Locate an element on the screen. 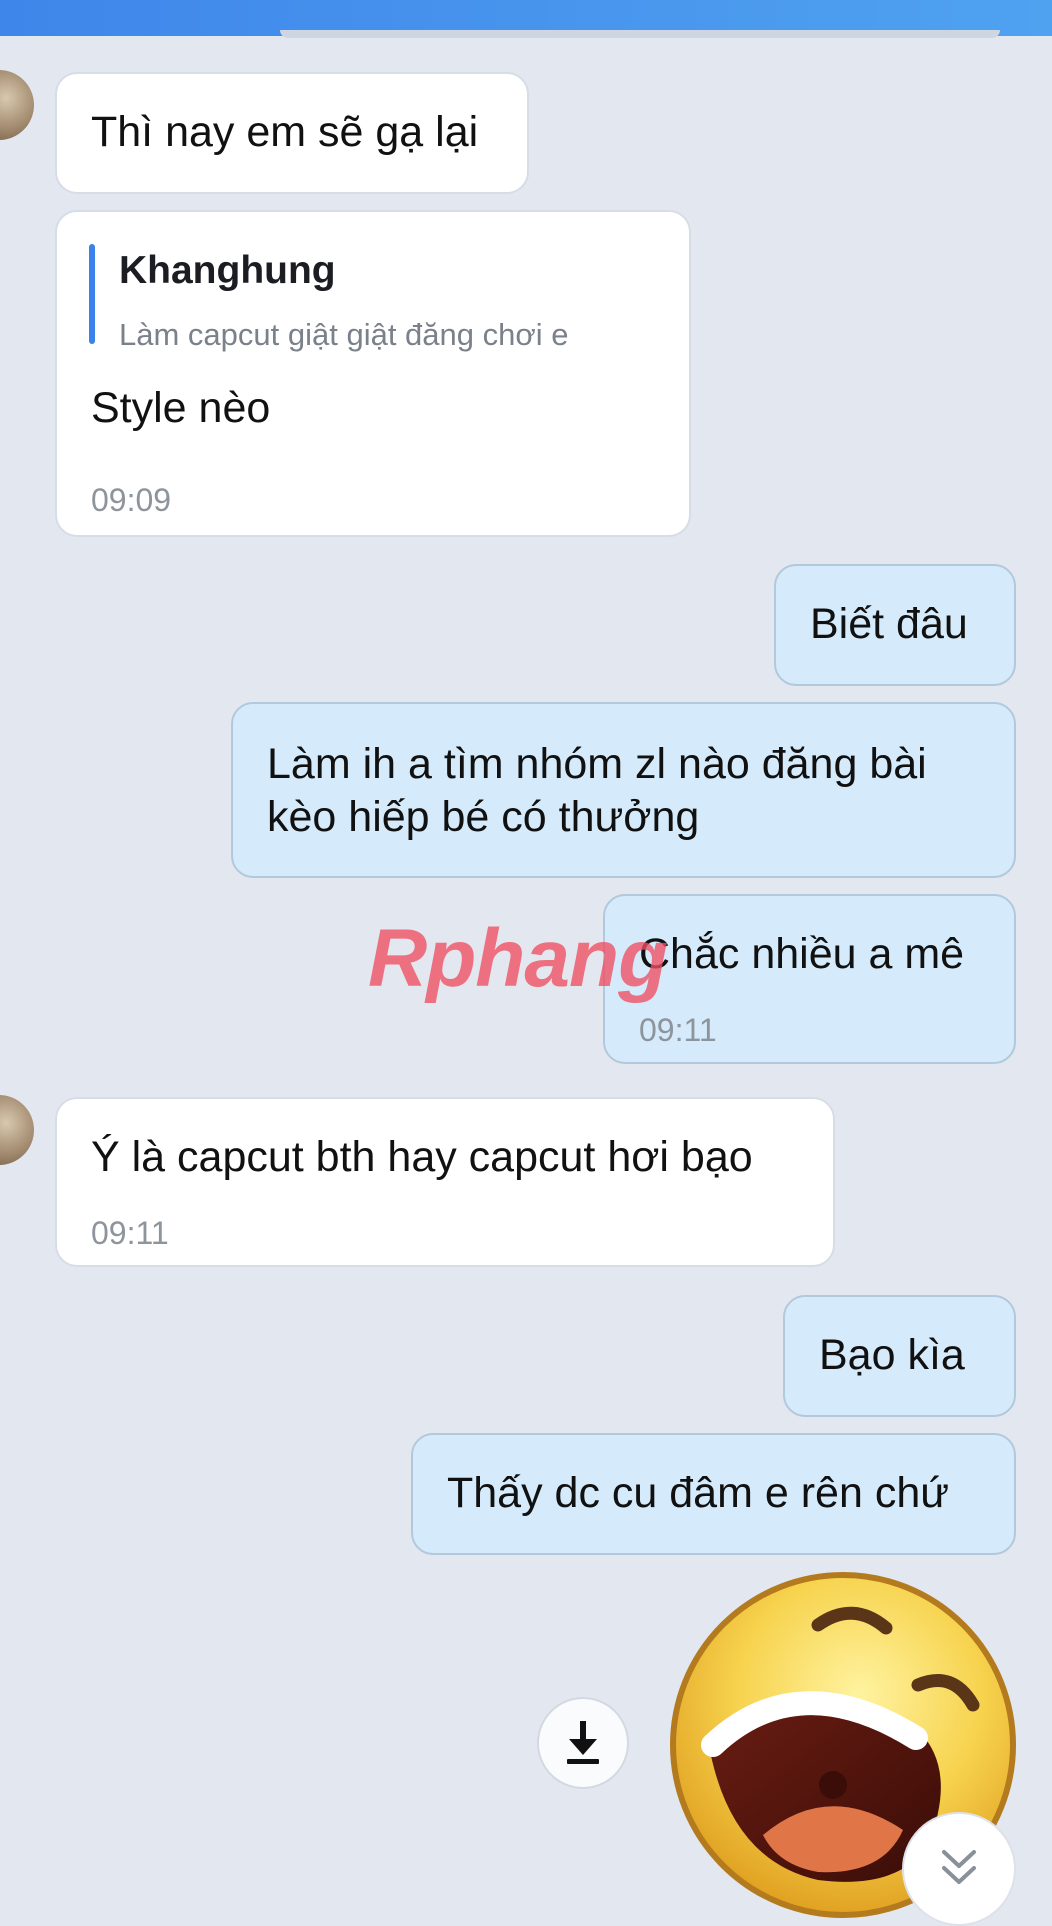  message-text: Biết đâu is located at coordinates (889, 624).